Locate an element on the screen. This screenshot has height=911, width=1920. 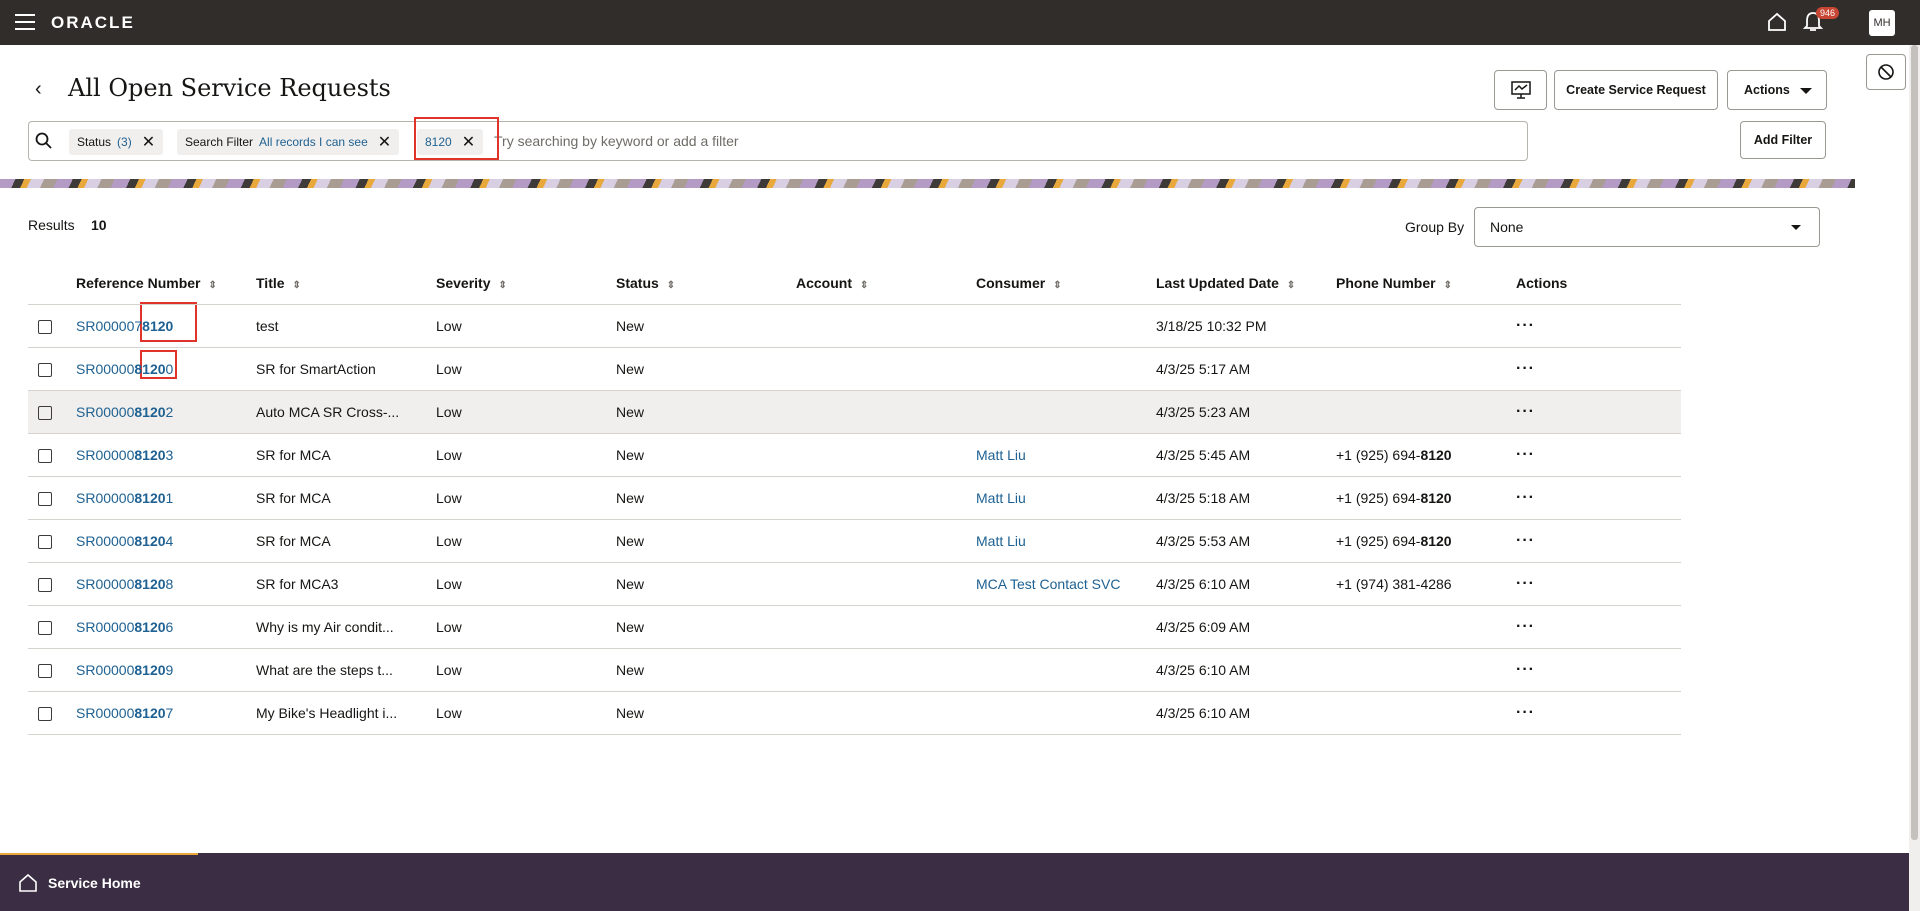
column-header: Title ⇕ is located at coordinates (346, 284).